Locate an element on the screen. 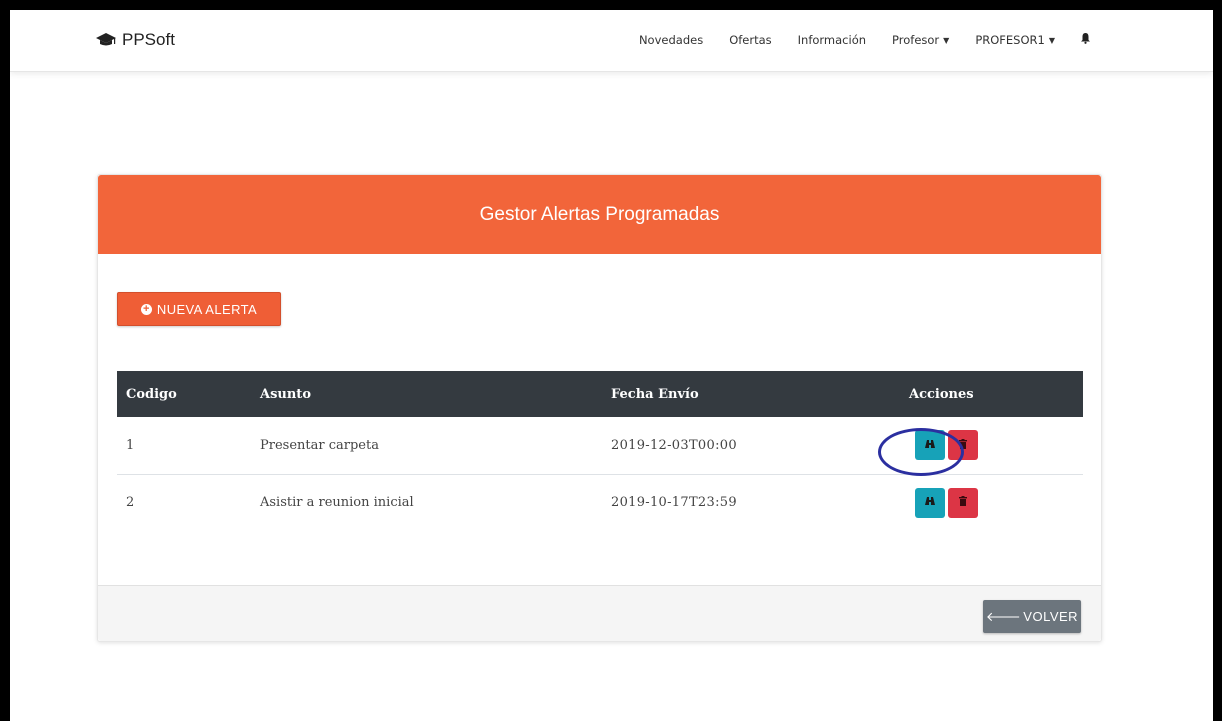  brand-link: PPSoft is located at coordinates (135, 40).